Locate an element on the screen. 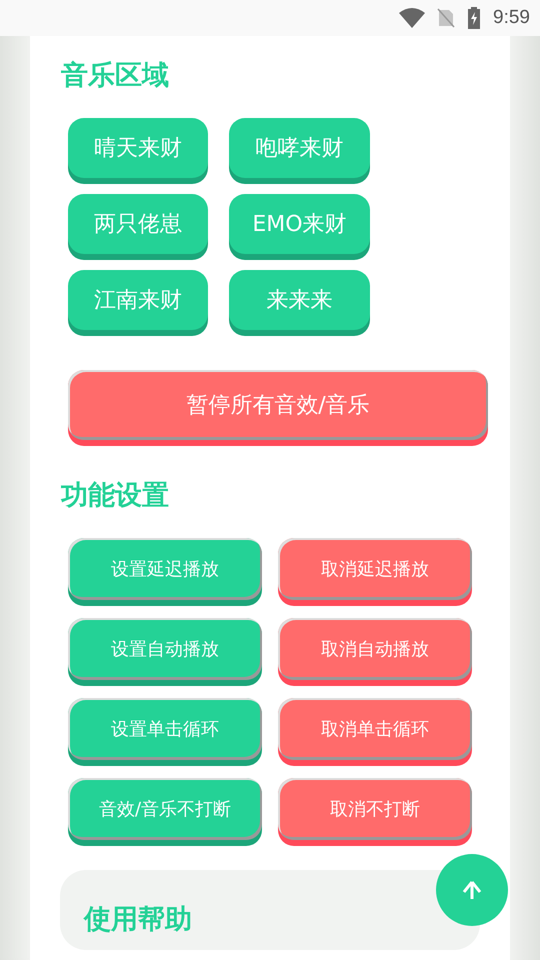  setting-button: 取消单击循环 is located at coordinates (375, 729).